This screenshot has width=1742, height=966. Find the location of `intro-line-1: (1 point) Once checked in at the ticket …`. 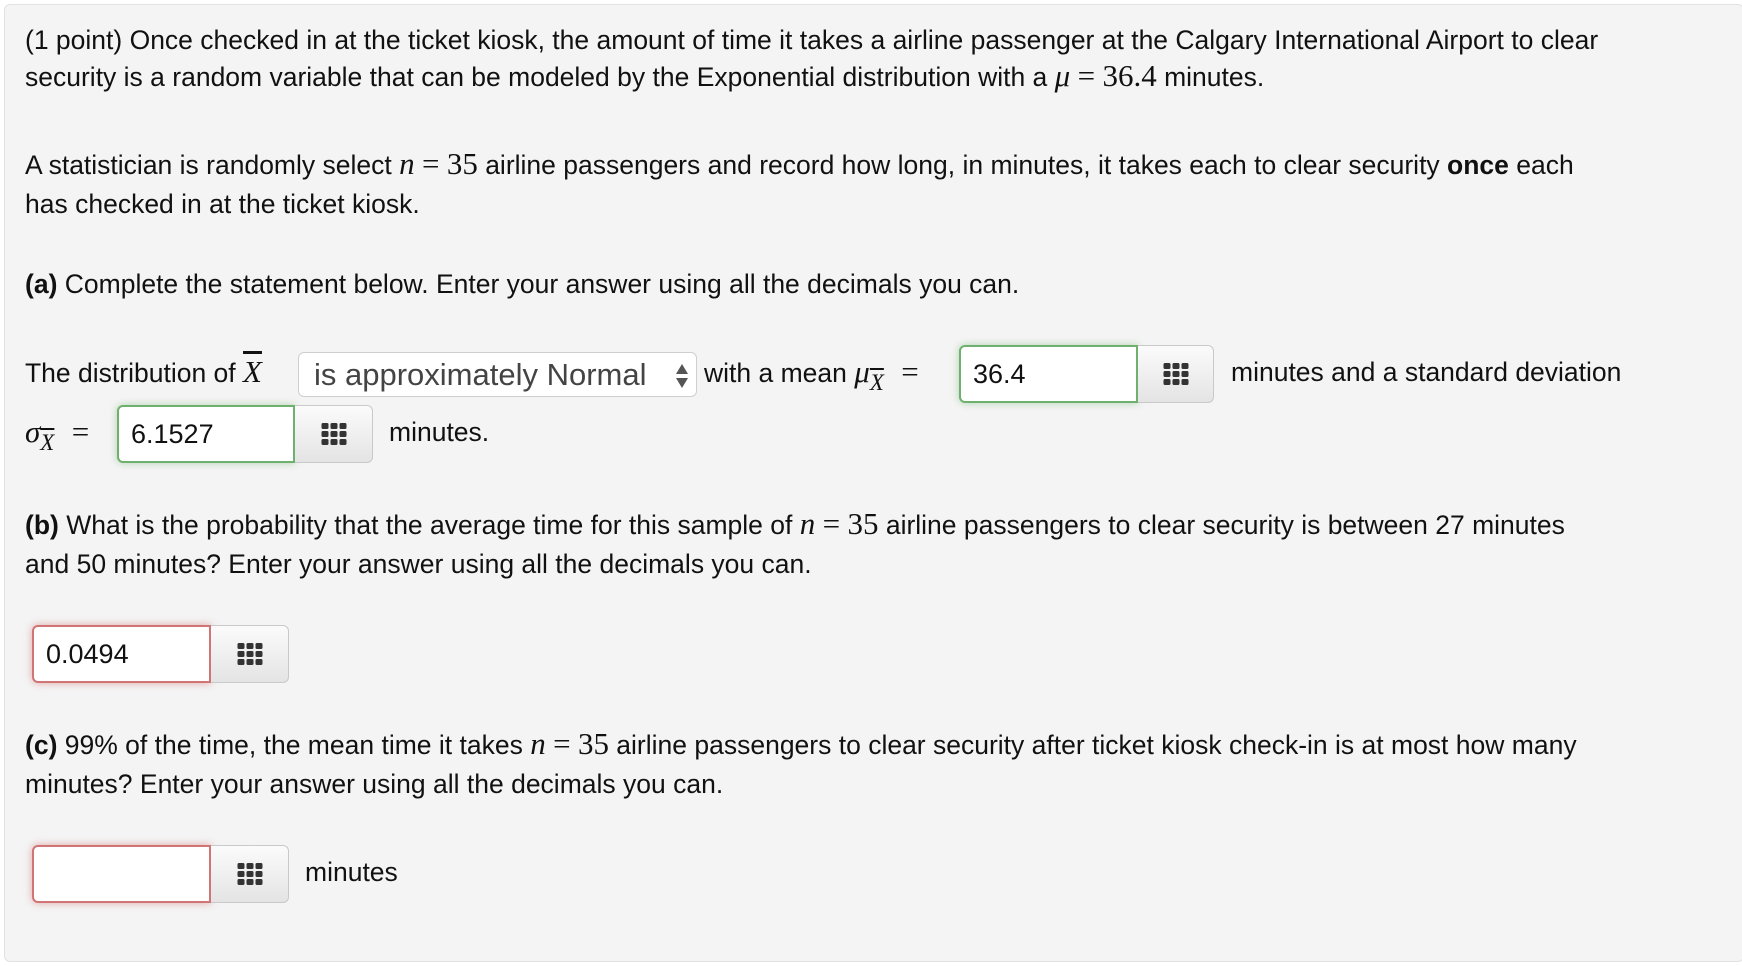

intro-line-1: (1 point) Once checked in at the ticket … is located at coordinates (811, 40).